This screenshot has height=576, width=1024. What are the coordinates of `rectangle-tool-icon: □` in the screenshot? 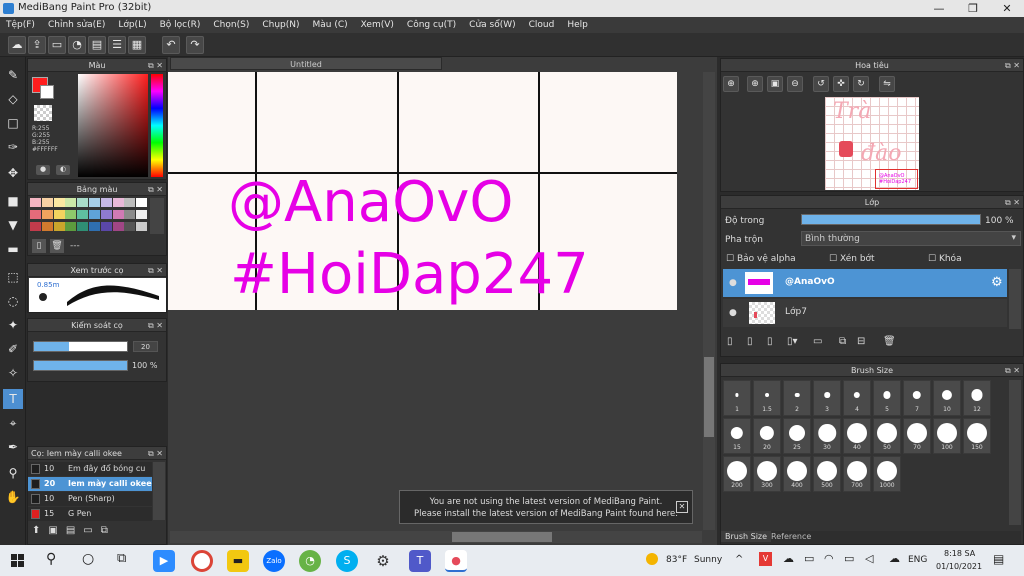 It's located at (13, 123).